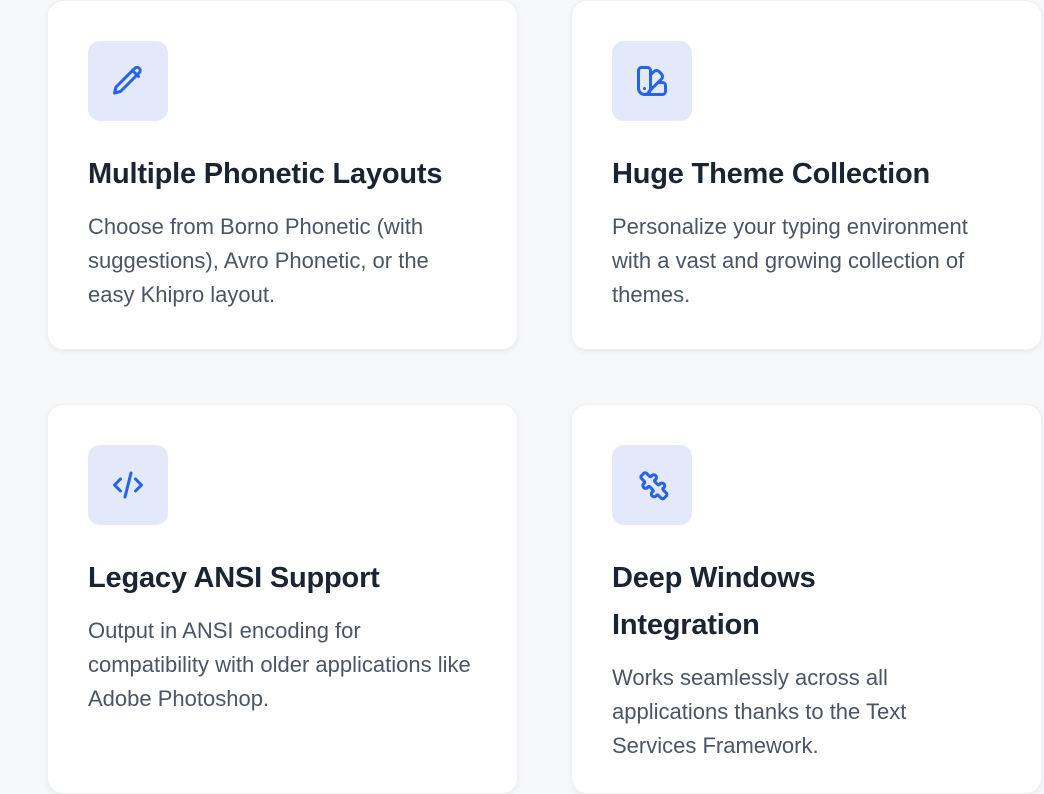  What do you see at coordinates (128, 81) in the screenshot?
I see `pencil-icon` at bounding box center [128, 81].